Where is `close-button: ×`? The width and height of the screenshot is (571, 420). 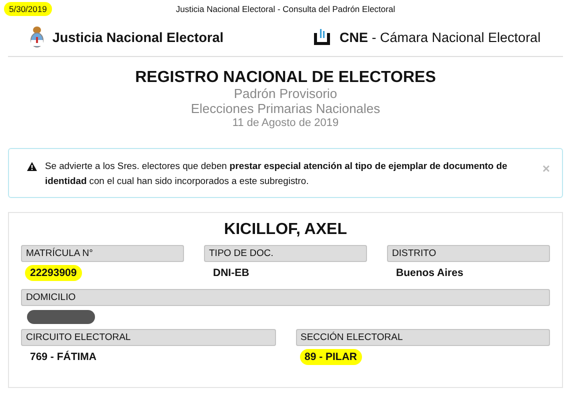 close-button: × is located at coordinates (546, 168).